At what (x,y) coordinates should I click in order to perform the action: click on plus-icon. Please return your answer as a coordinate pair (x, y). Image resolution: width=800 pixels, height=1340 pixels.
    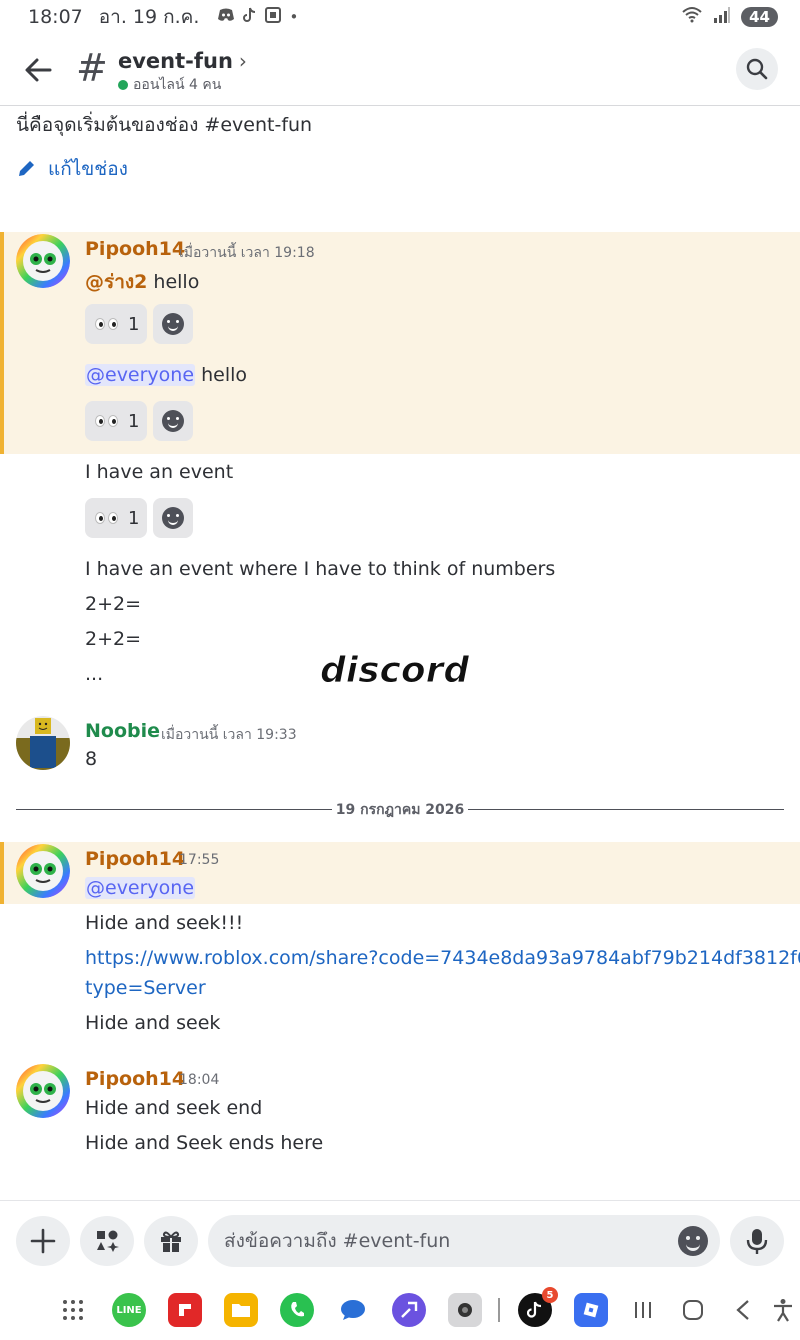
    Looking at the image, I should click on (43, 1241).